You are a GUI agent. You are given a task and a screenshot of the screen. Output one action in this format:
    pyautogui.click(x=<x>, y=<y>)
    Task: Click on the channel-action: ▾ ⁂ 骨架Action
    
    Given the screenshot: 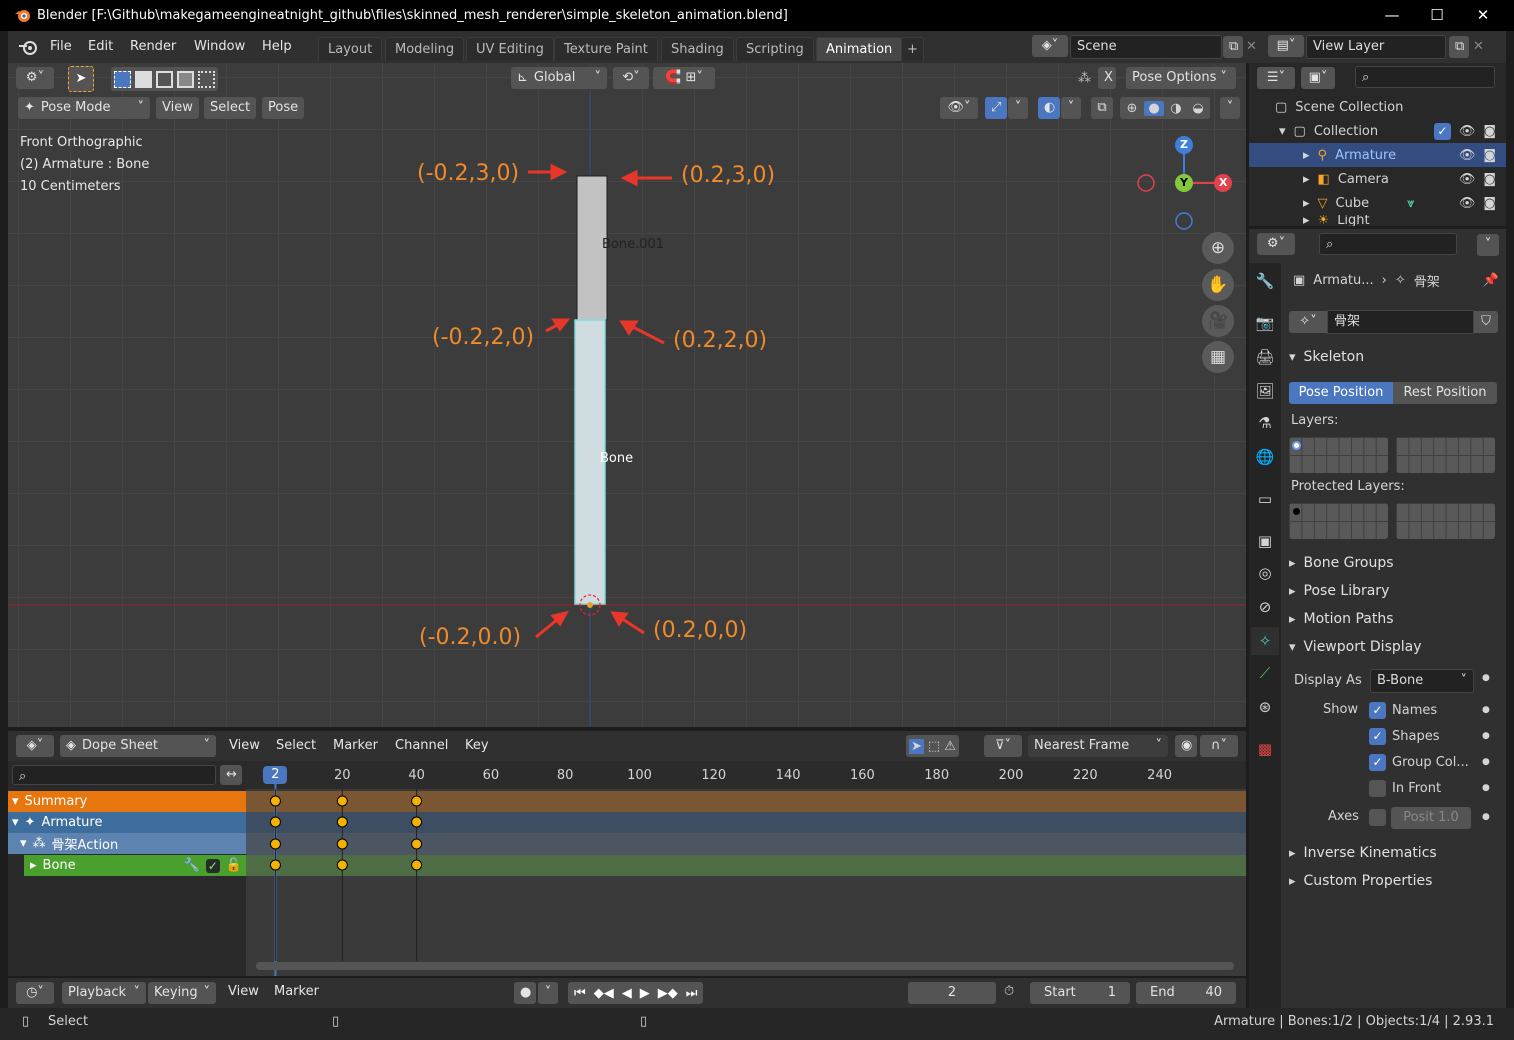 What is the action you would take?
    pyautogui.click(x=127, y=843)
    